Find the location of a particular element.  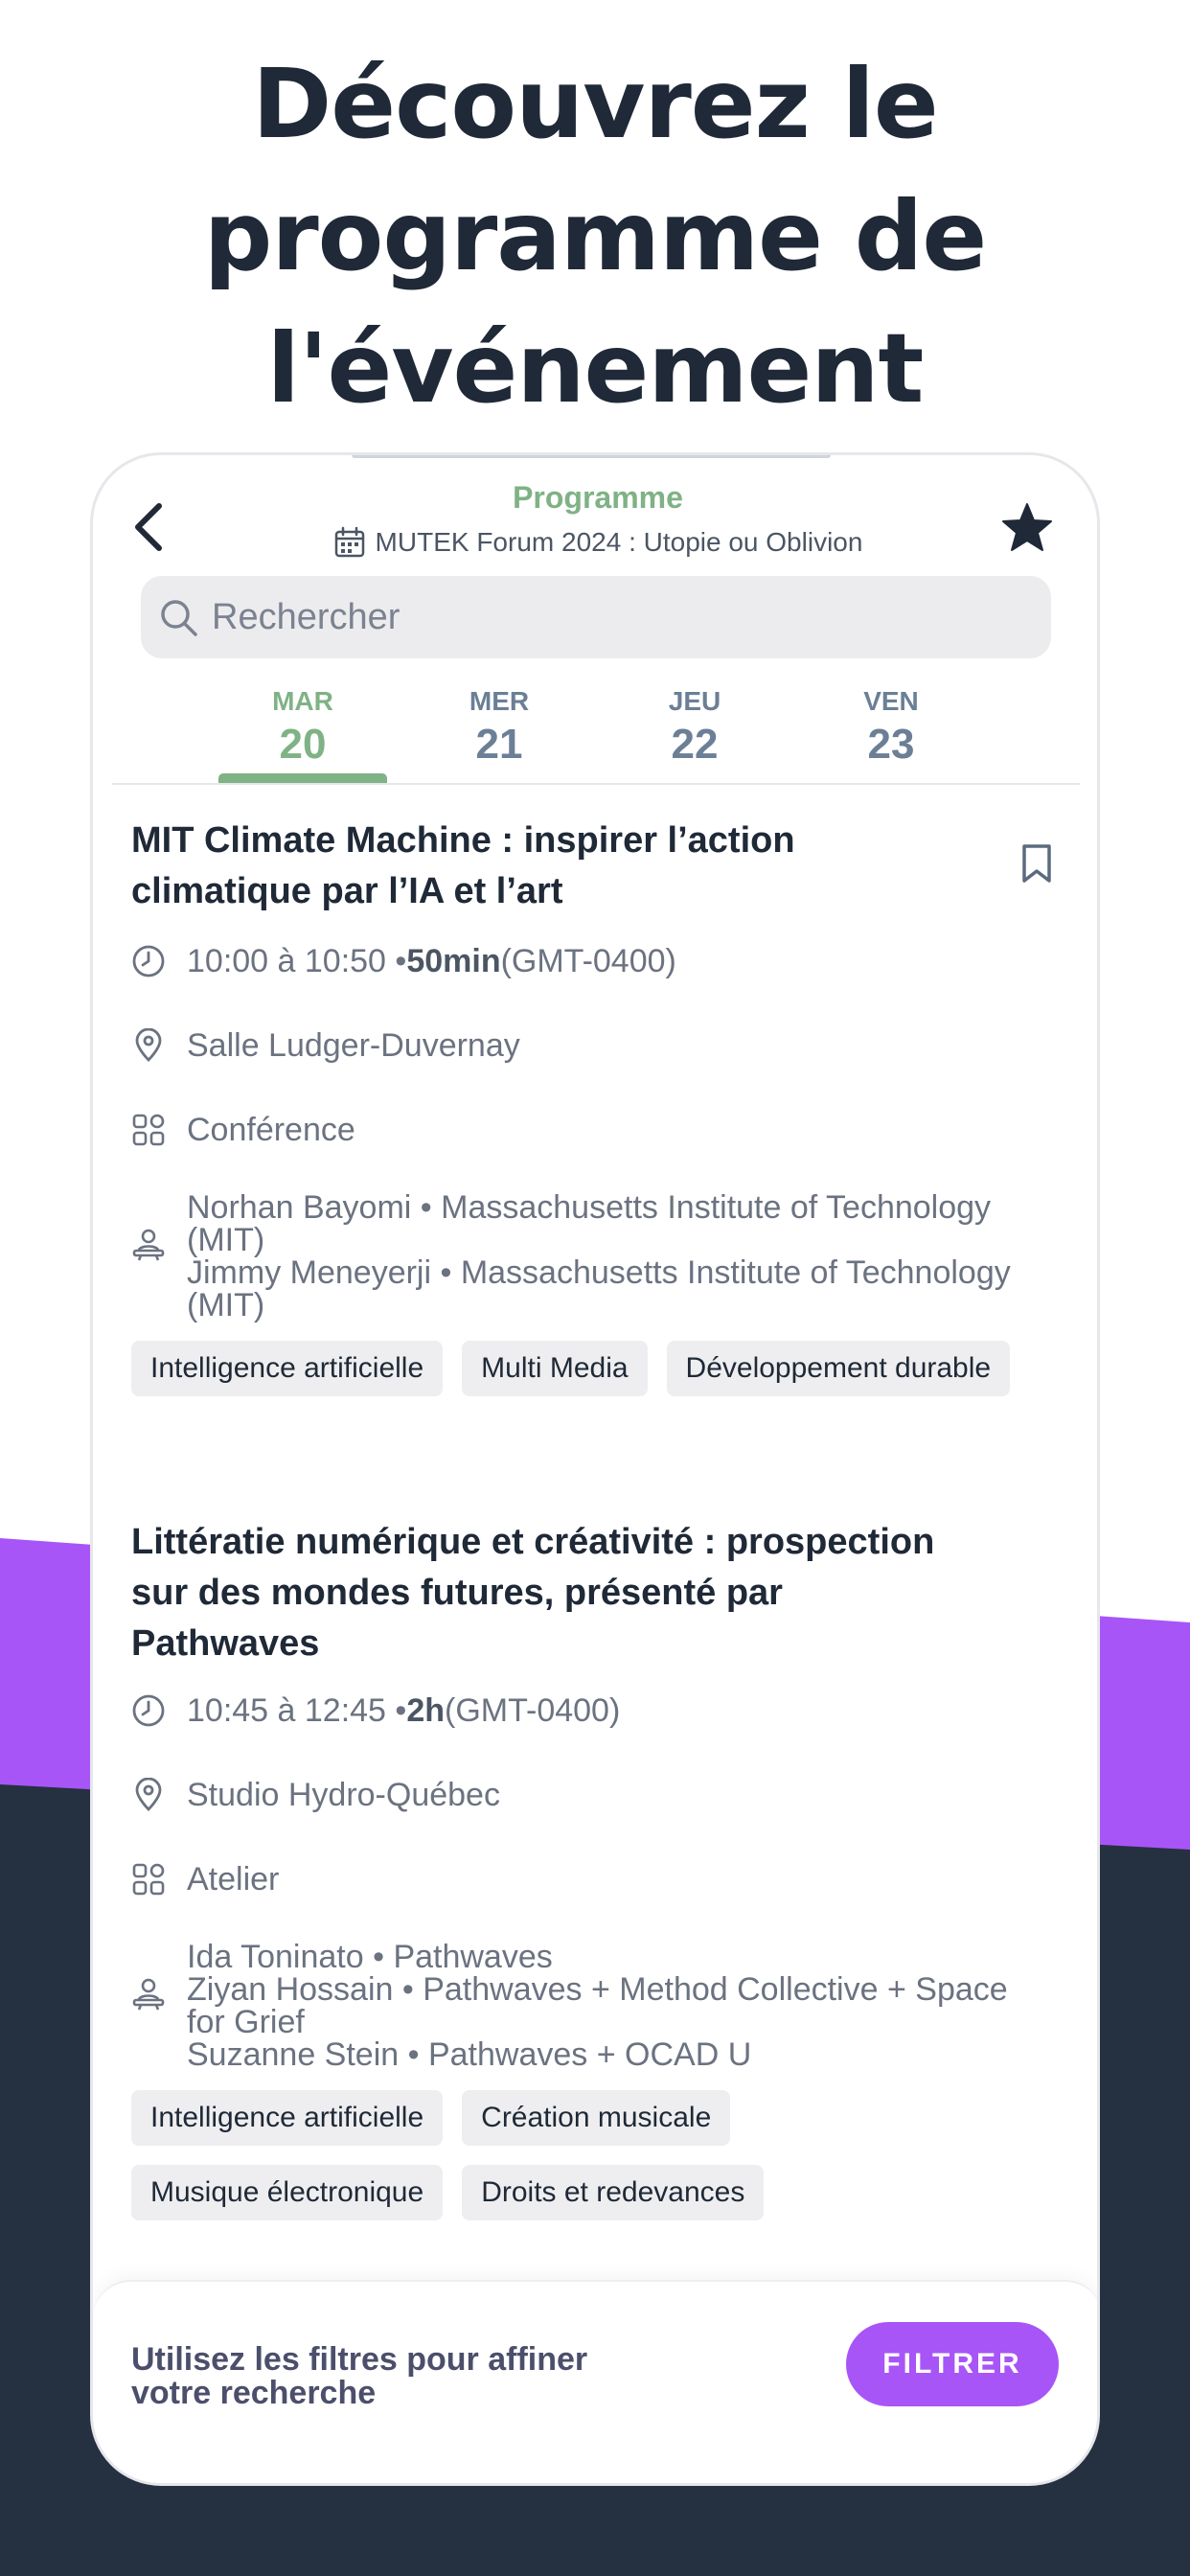

tag-chip: Développement durable is located at coordinates (839, 1368).